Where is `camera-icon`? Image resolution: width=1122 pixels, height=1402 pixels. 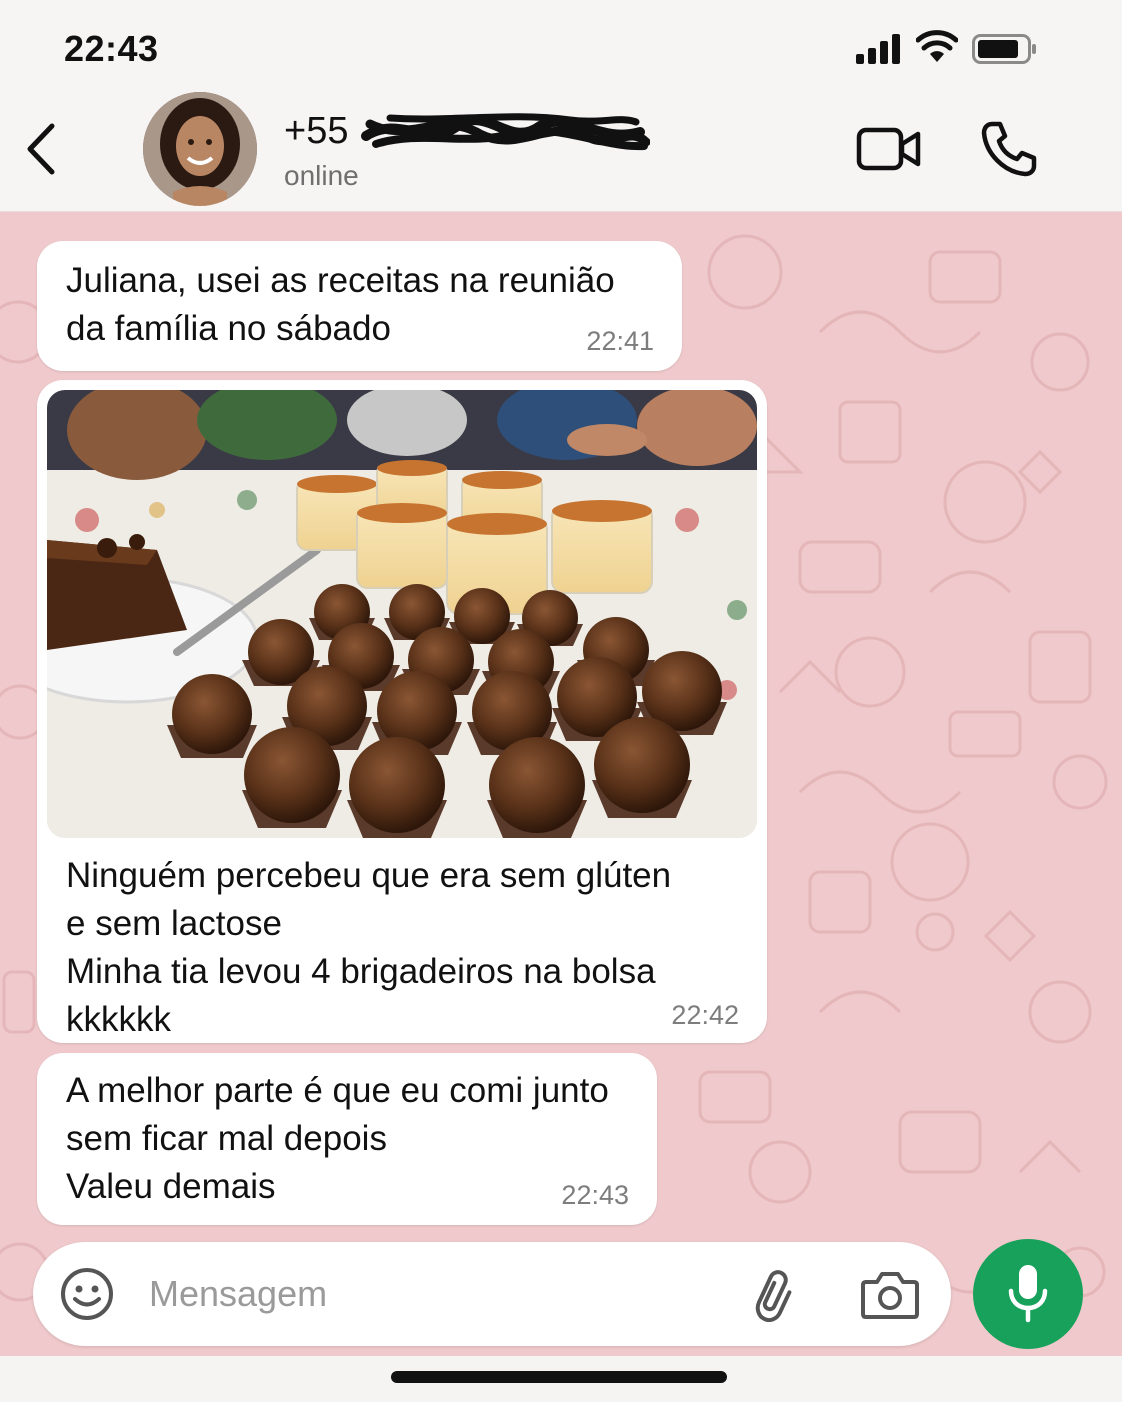 camera-icon is located at coordinates (890, 1294).